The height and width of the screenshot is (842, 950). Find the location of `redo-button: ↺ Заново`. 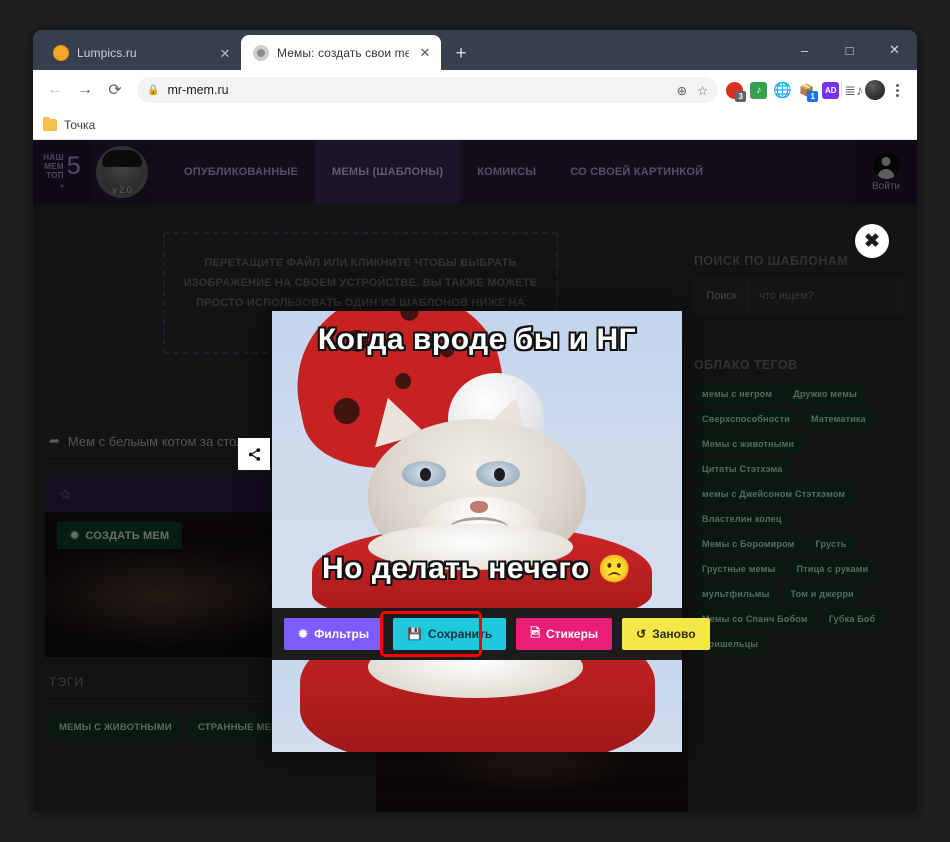

redo-button: ↺ Заново is located at coordinates (666, 634).